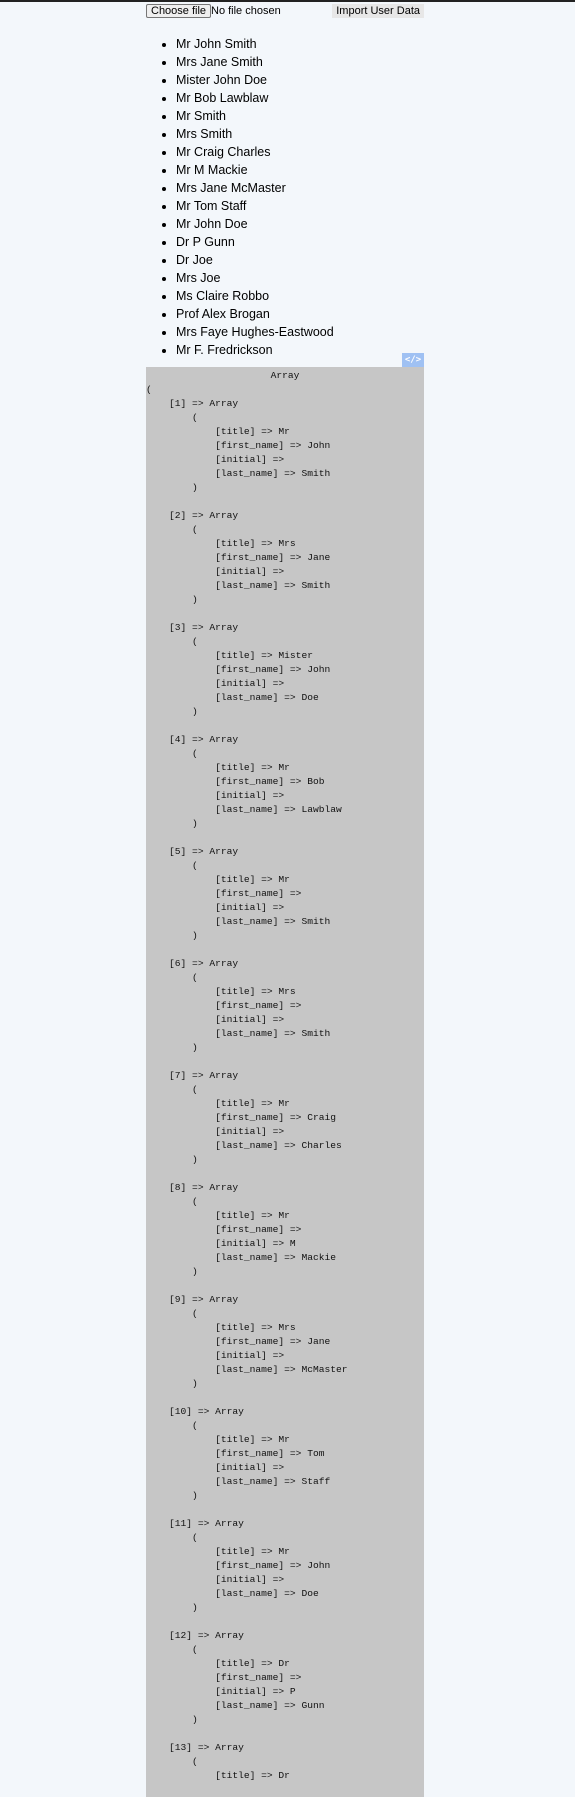 This screenshot has height=1797, width=575. Describe the element at coordinates (241, 1257) in the screenshot. I see `dump-field-last-name: [last_name] => Mackie` at that location.